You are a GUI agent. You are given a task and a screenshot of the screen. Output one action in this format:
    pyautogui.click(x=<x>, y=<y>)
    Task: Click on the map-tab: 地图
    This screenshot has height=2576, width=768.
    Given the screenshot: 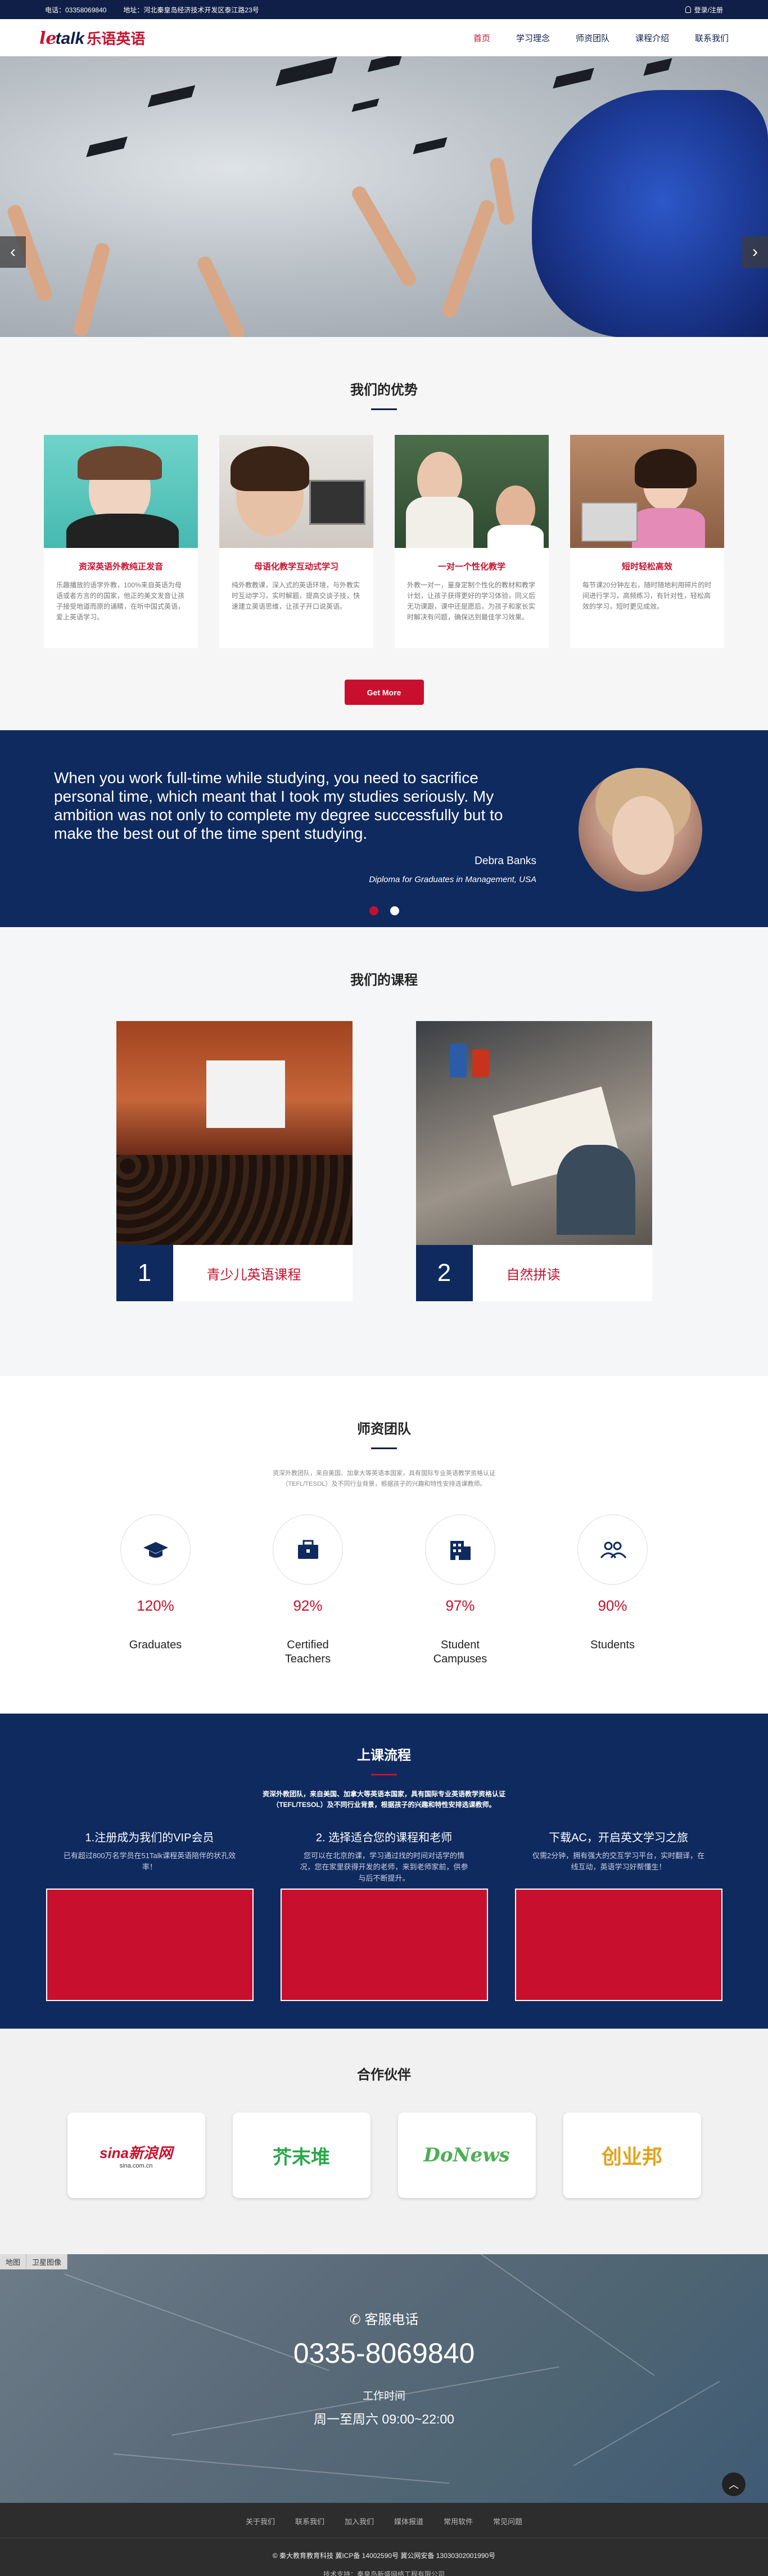 What is the action you would take?
    pyautogui.click(x=13, y=2261)
    